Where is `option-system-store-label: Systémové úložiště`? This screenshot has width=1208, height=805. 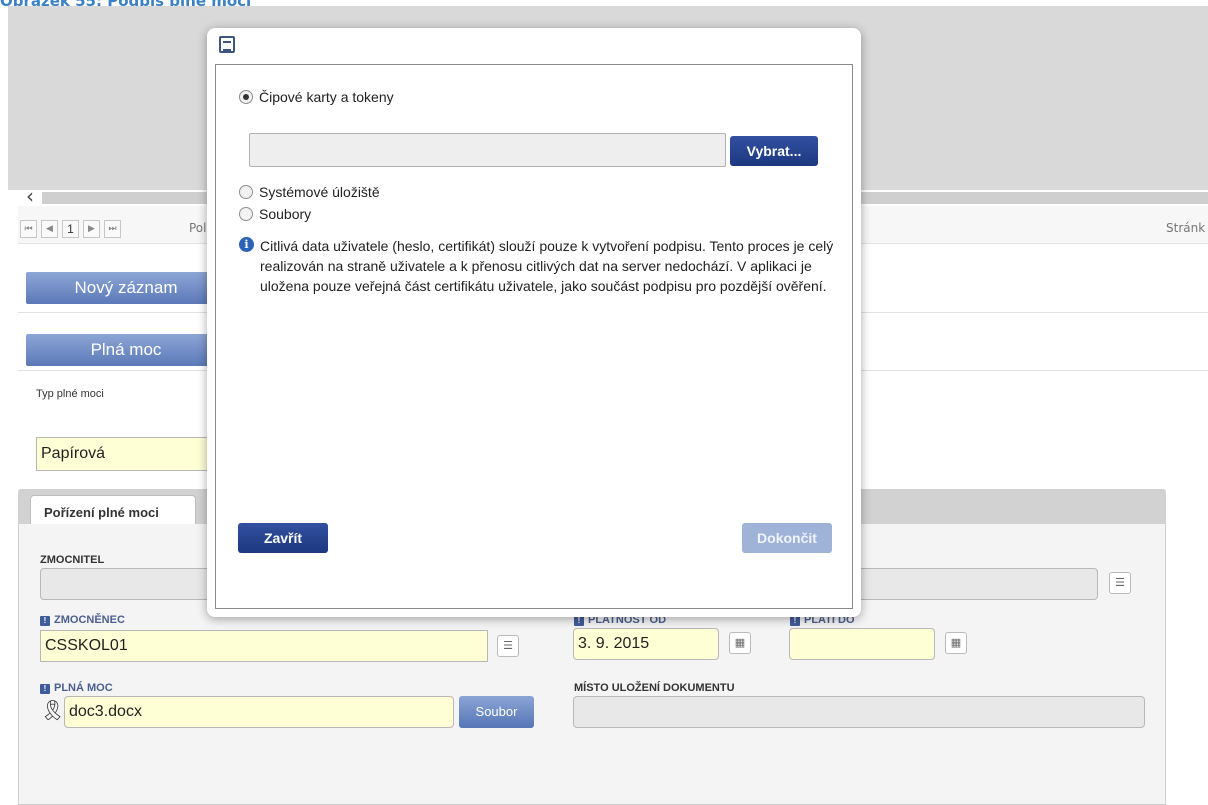
option-system-store-label: Systémové úložiště is located at coordinates (319, 192).